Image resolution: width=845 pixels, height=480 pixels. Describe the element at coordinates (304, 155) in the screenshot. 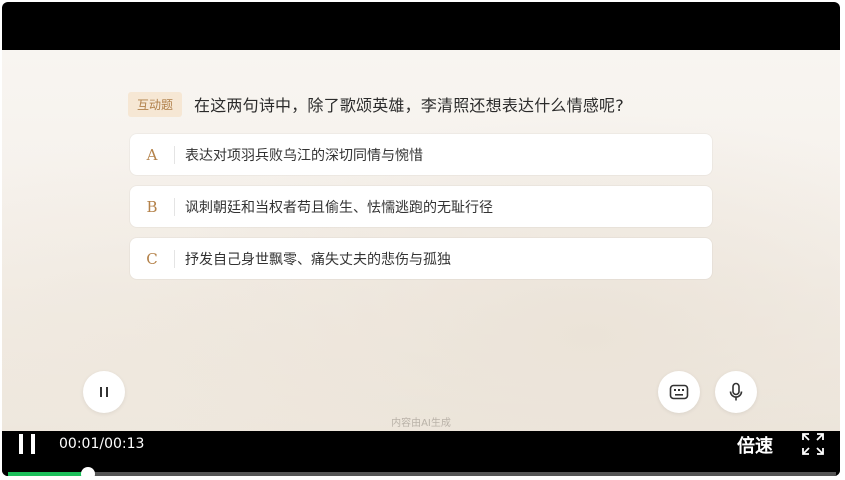

I see `option-text: 表达对项羽兵败乌江的深切同情与惋惜` at that location.